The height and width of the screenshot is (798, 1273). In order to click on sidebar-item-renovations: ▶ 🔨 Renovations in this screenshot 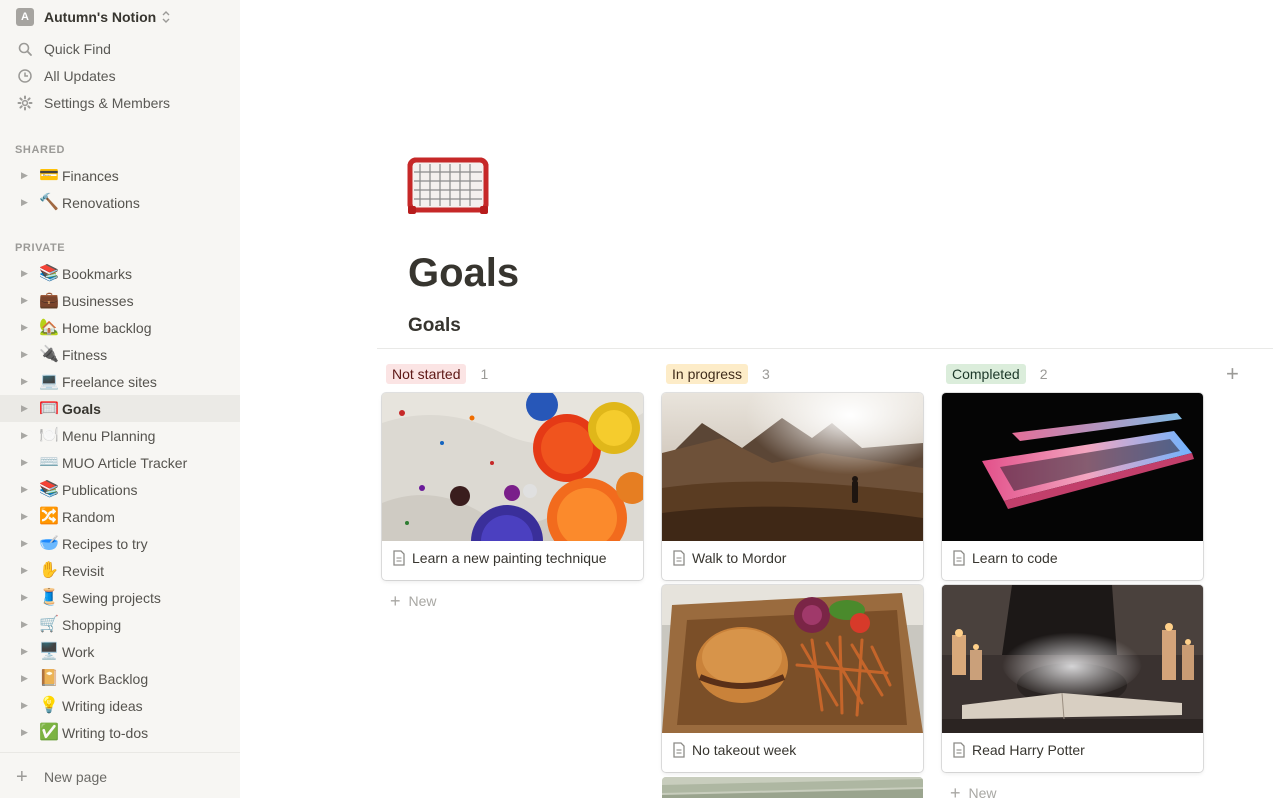, I will do `click(120, 202)`.